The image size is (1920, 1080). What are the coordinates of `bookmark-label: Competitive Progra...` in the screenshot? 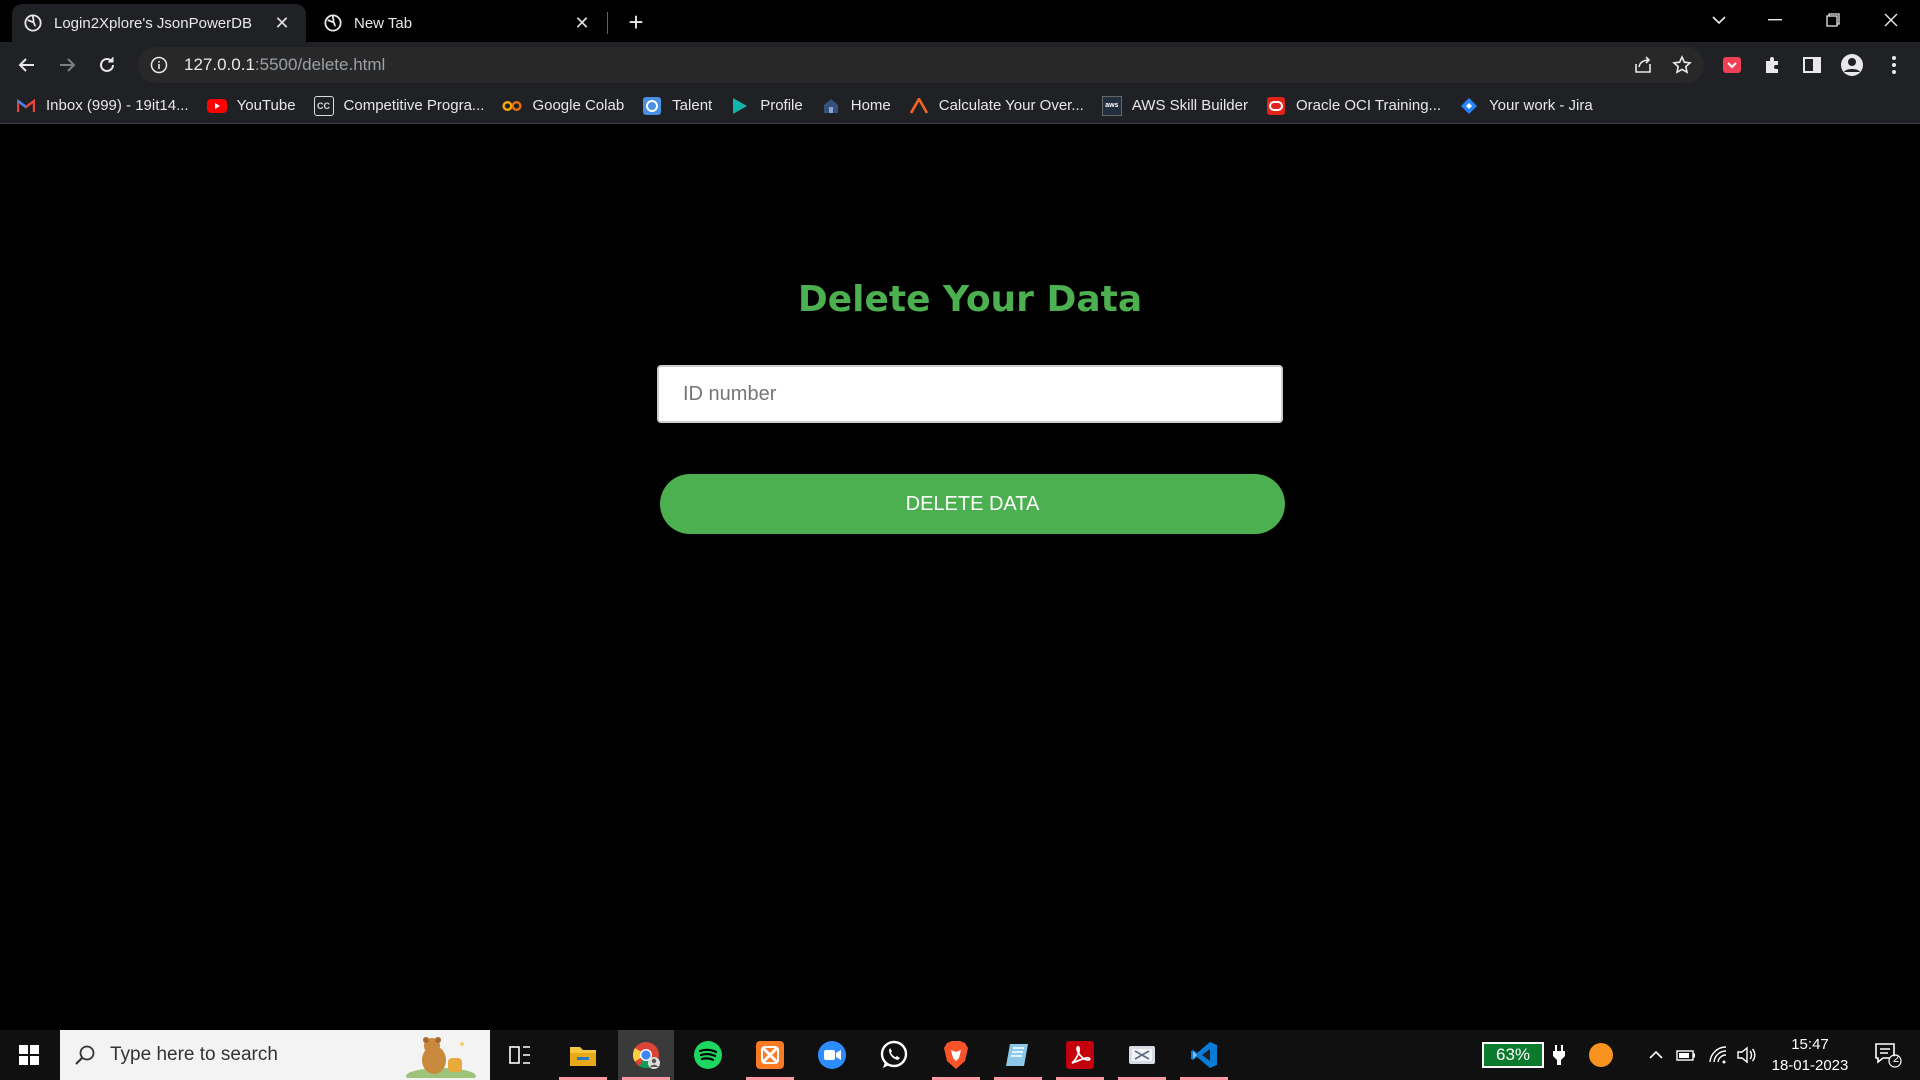 It's located at (414, 105).